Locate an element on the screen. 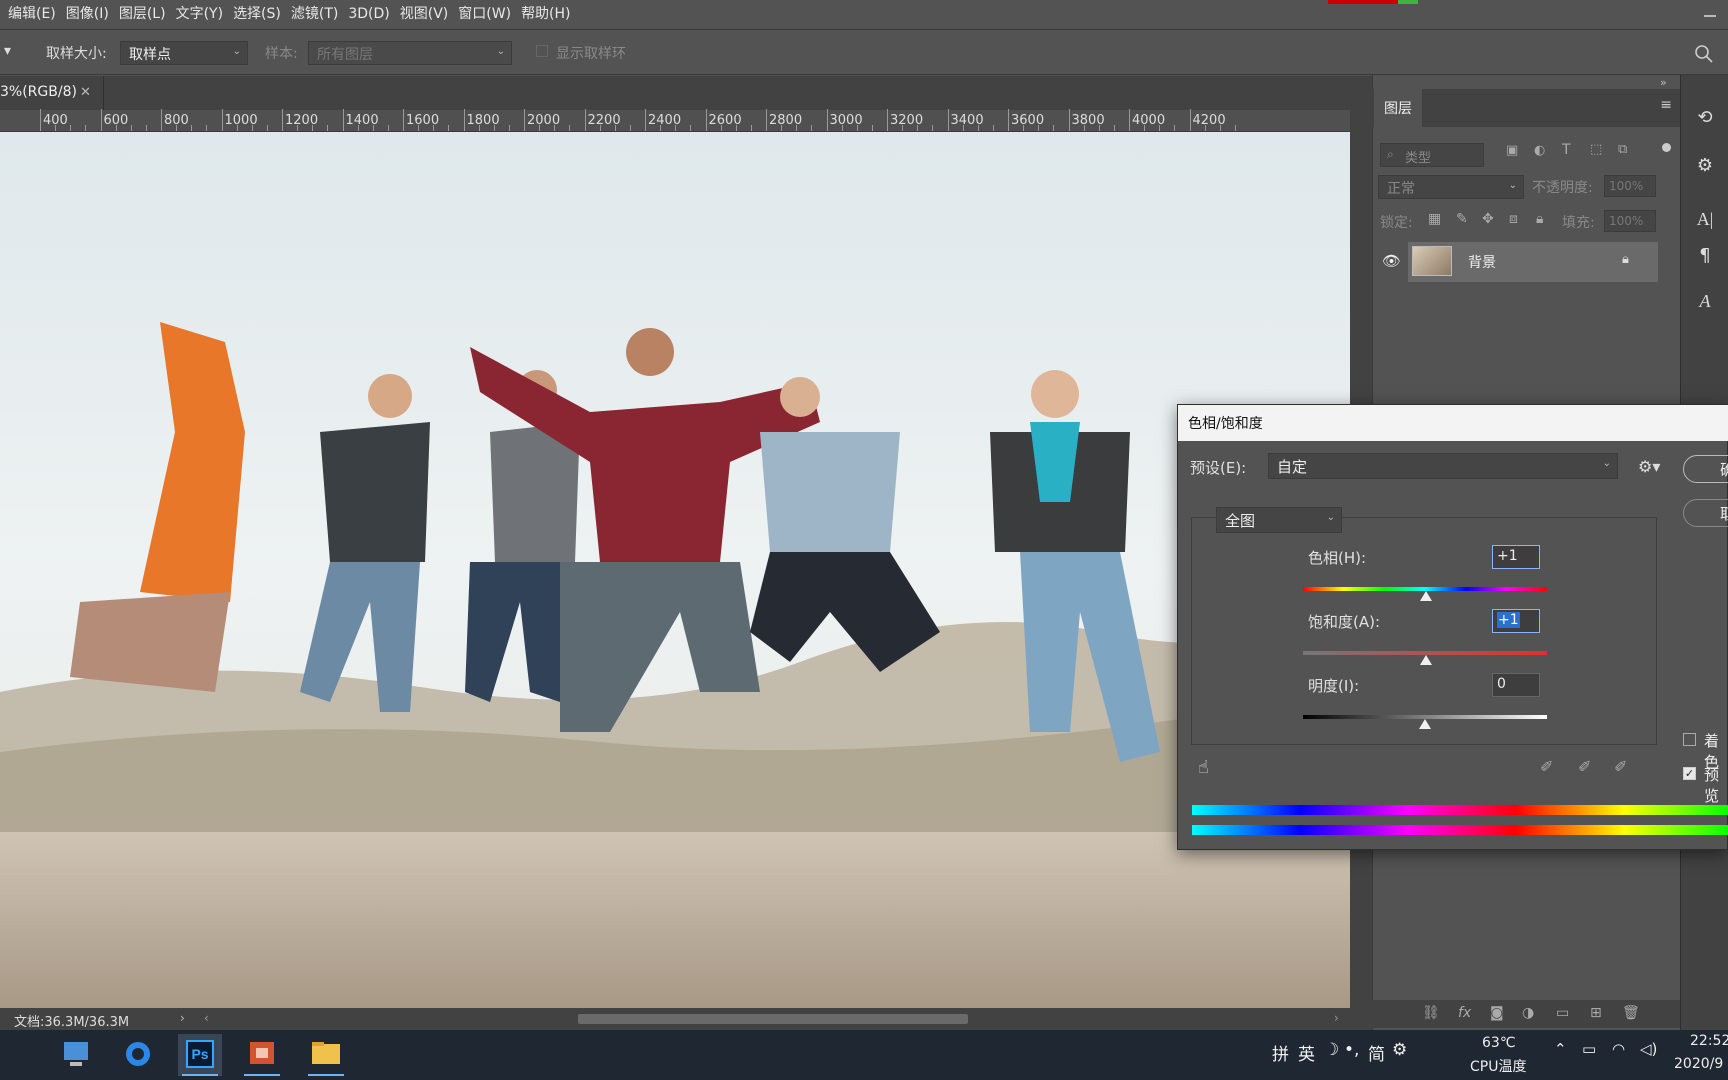  lightness-slider-thumb is located at coordinates (1425, 724).